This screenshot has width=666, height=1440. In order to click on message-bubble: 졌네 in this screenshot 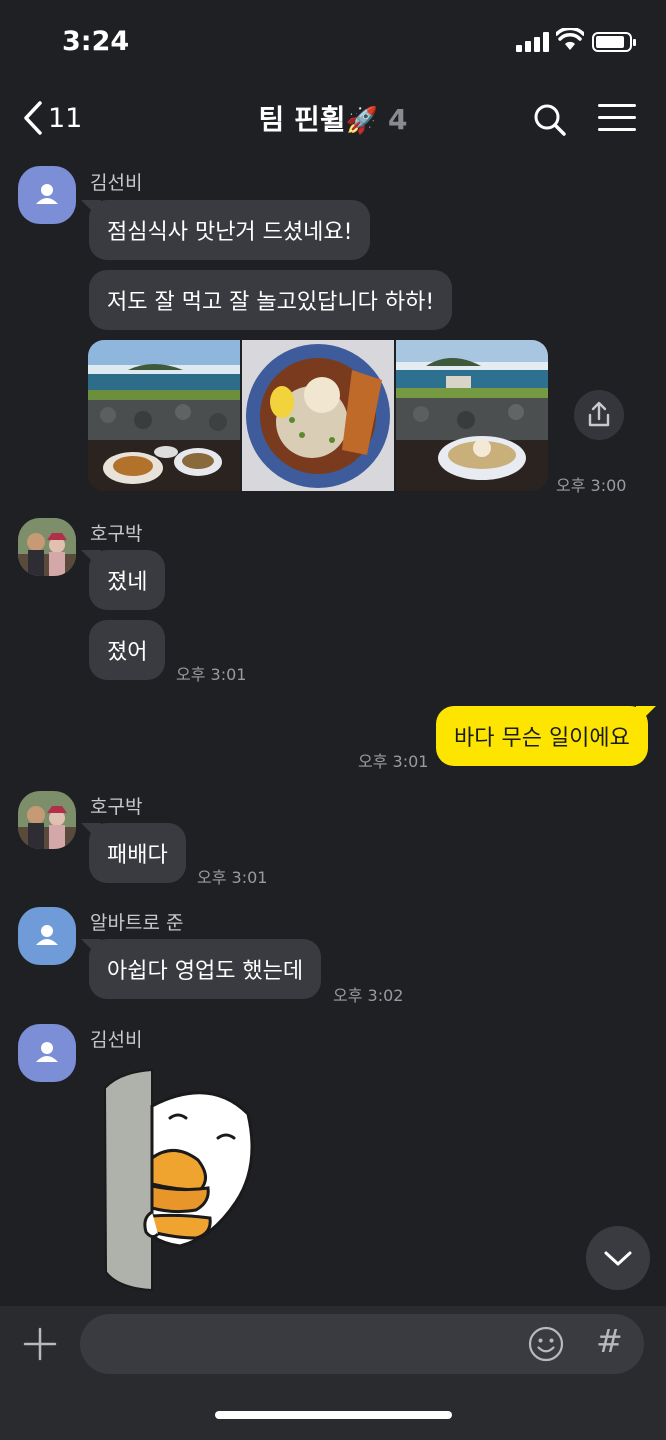, I will do `click(127, 580)`.